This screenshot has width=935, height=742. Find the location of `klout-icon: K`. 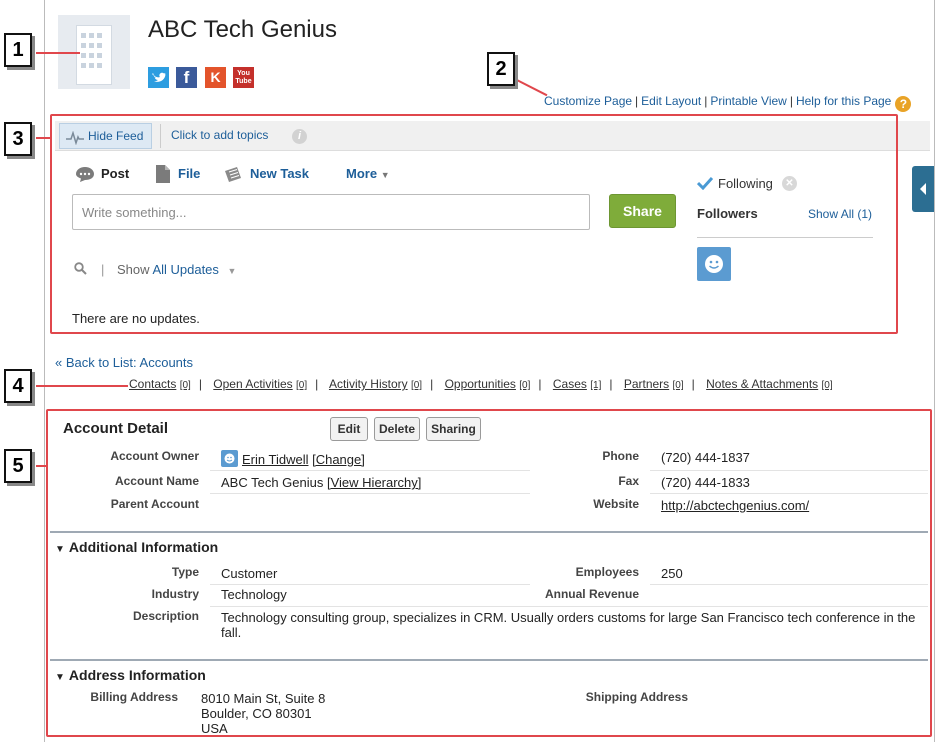

klout-icon: K is located at coordinates (215, 77).